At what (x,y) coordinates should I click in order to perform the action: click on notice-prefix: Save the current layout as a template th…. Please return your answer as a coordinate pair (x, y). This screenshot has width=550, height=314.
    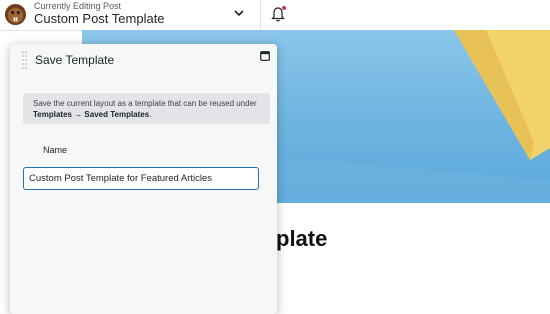
    Looking at the image, I should click on (145, 103).